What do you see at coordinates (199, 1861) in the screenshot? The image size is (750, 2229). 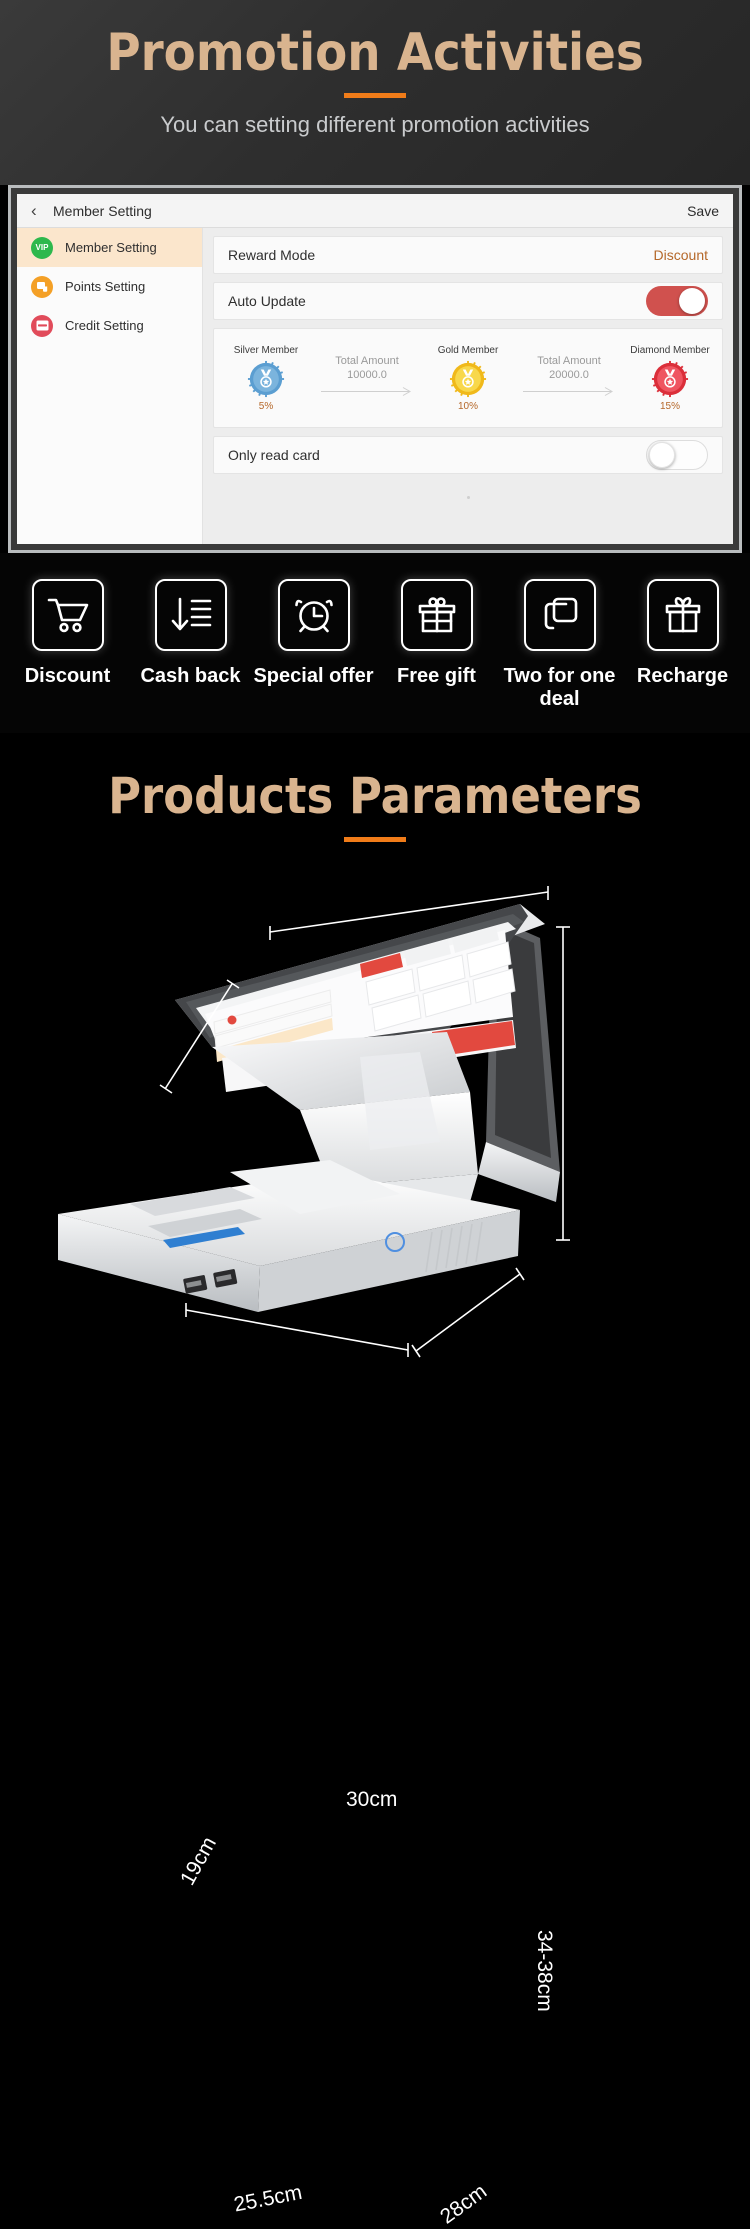 I see `dimension-screen-depth: 19cm` at bounding box center [199, 1861].